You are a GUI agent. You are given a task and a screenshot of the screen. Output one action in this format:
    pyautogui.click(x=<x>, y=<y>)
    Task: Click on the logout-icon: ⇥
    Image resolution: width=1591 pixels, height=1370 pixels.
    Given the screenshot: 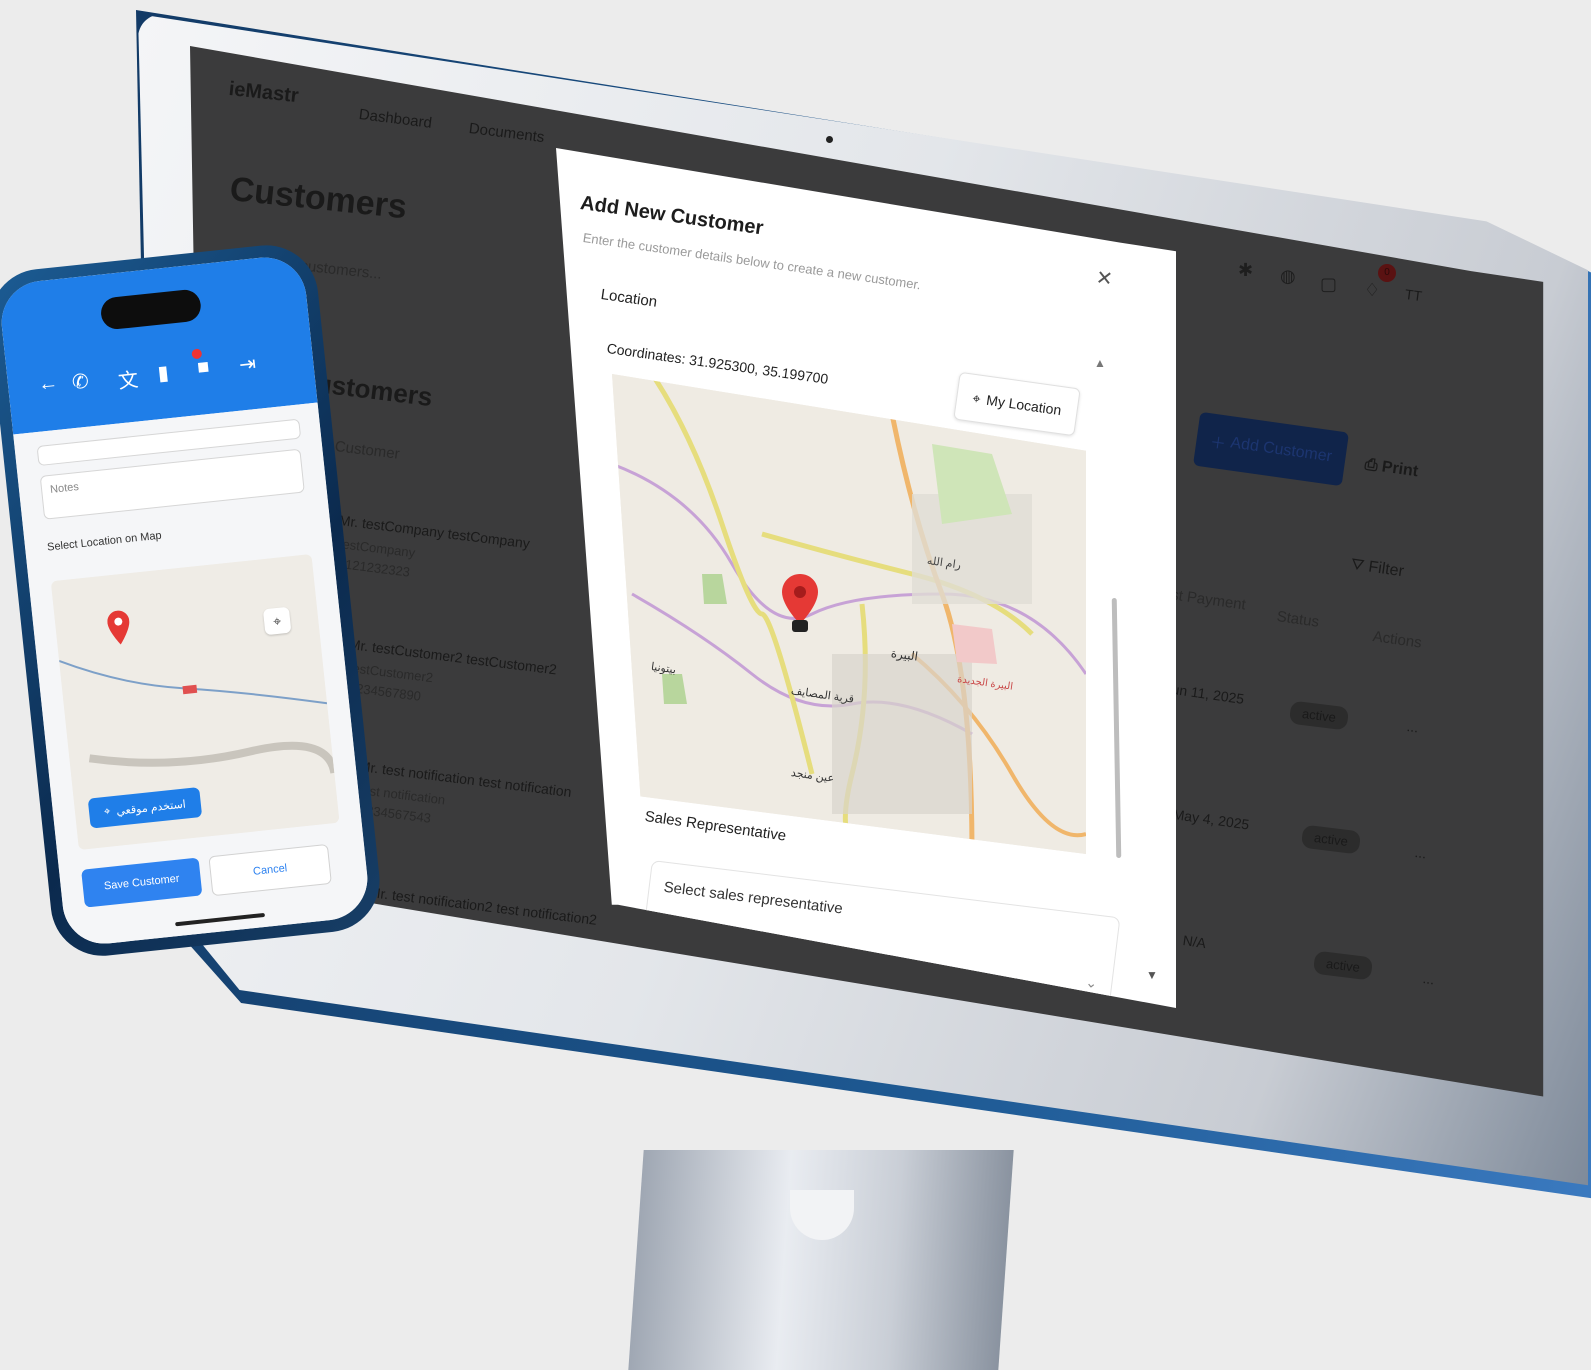 What is the action you would take?
    pyautogui.click(x=247, y=364)
    